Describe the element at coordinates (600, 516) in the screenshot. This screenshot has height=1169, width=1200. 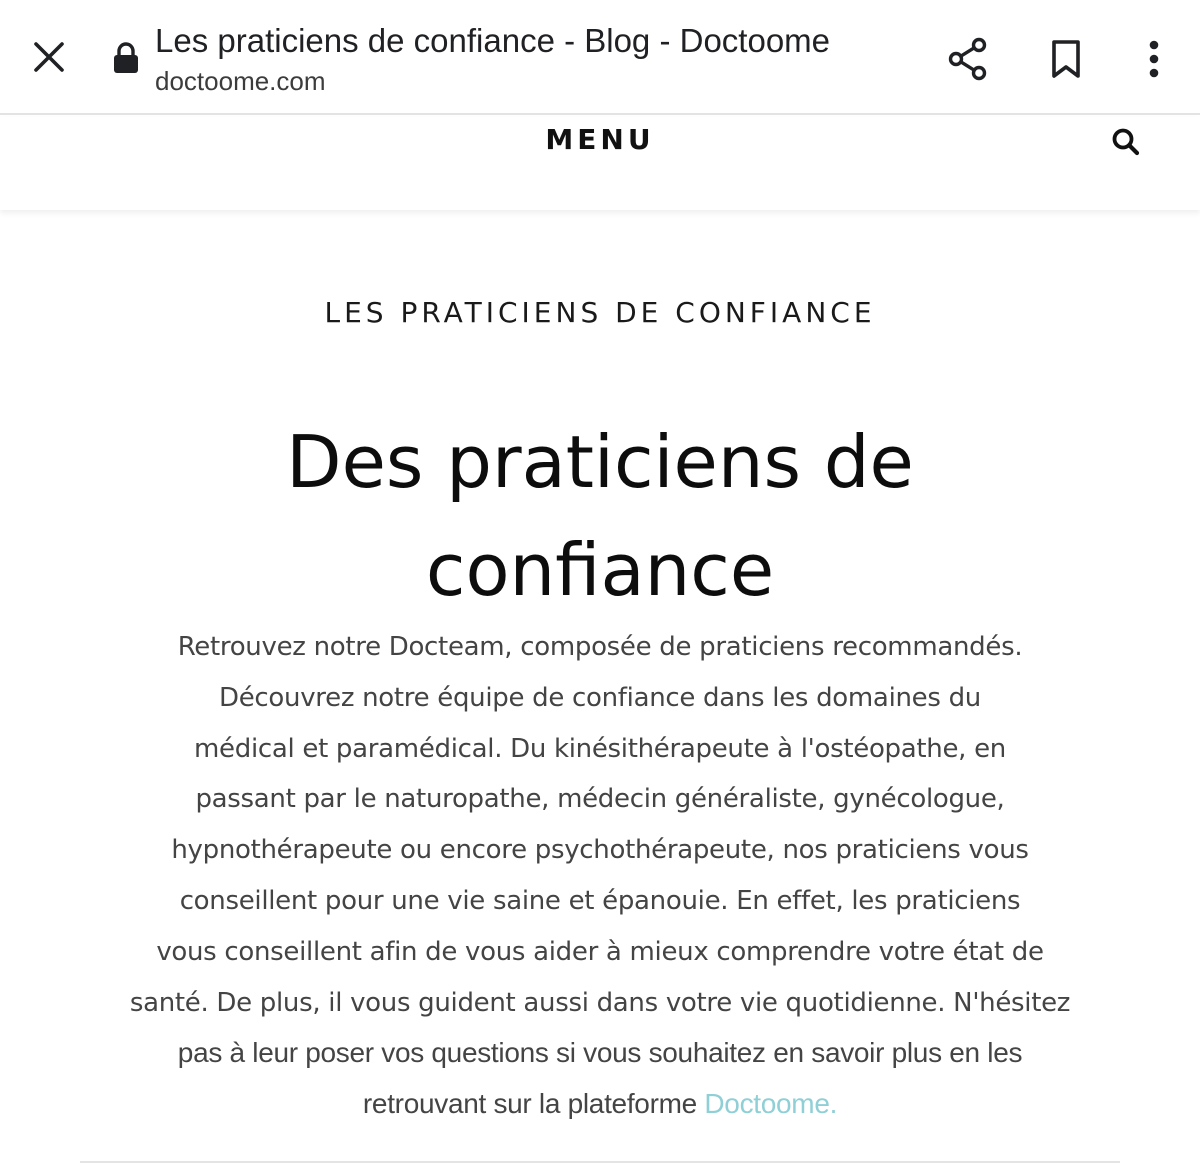
I see `article-title: Des praticiens de confiance` at that location.